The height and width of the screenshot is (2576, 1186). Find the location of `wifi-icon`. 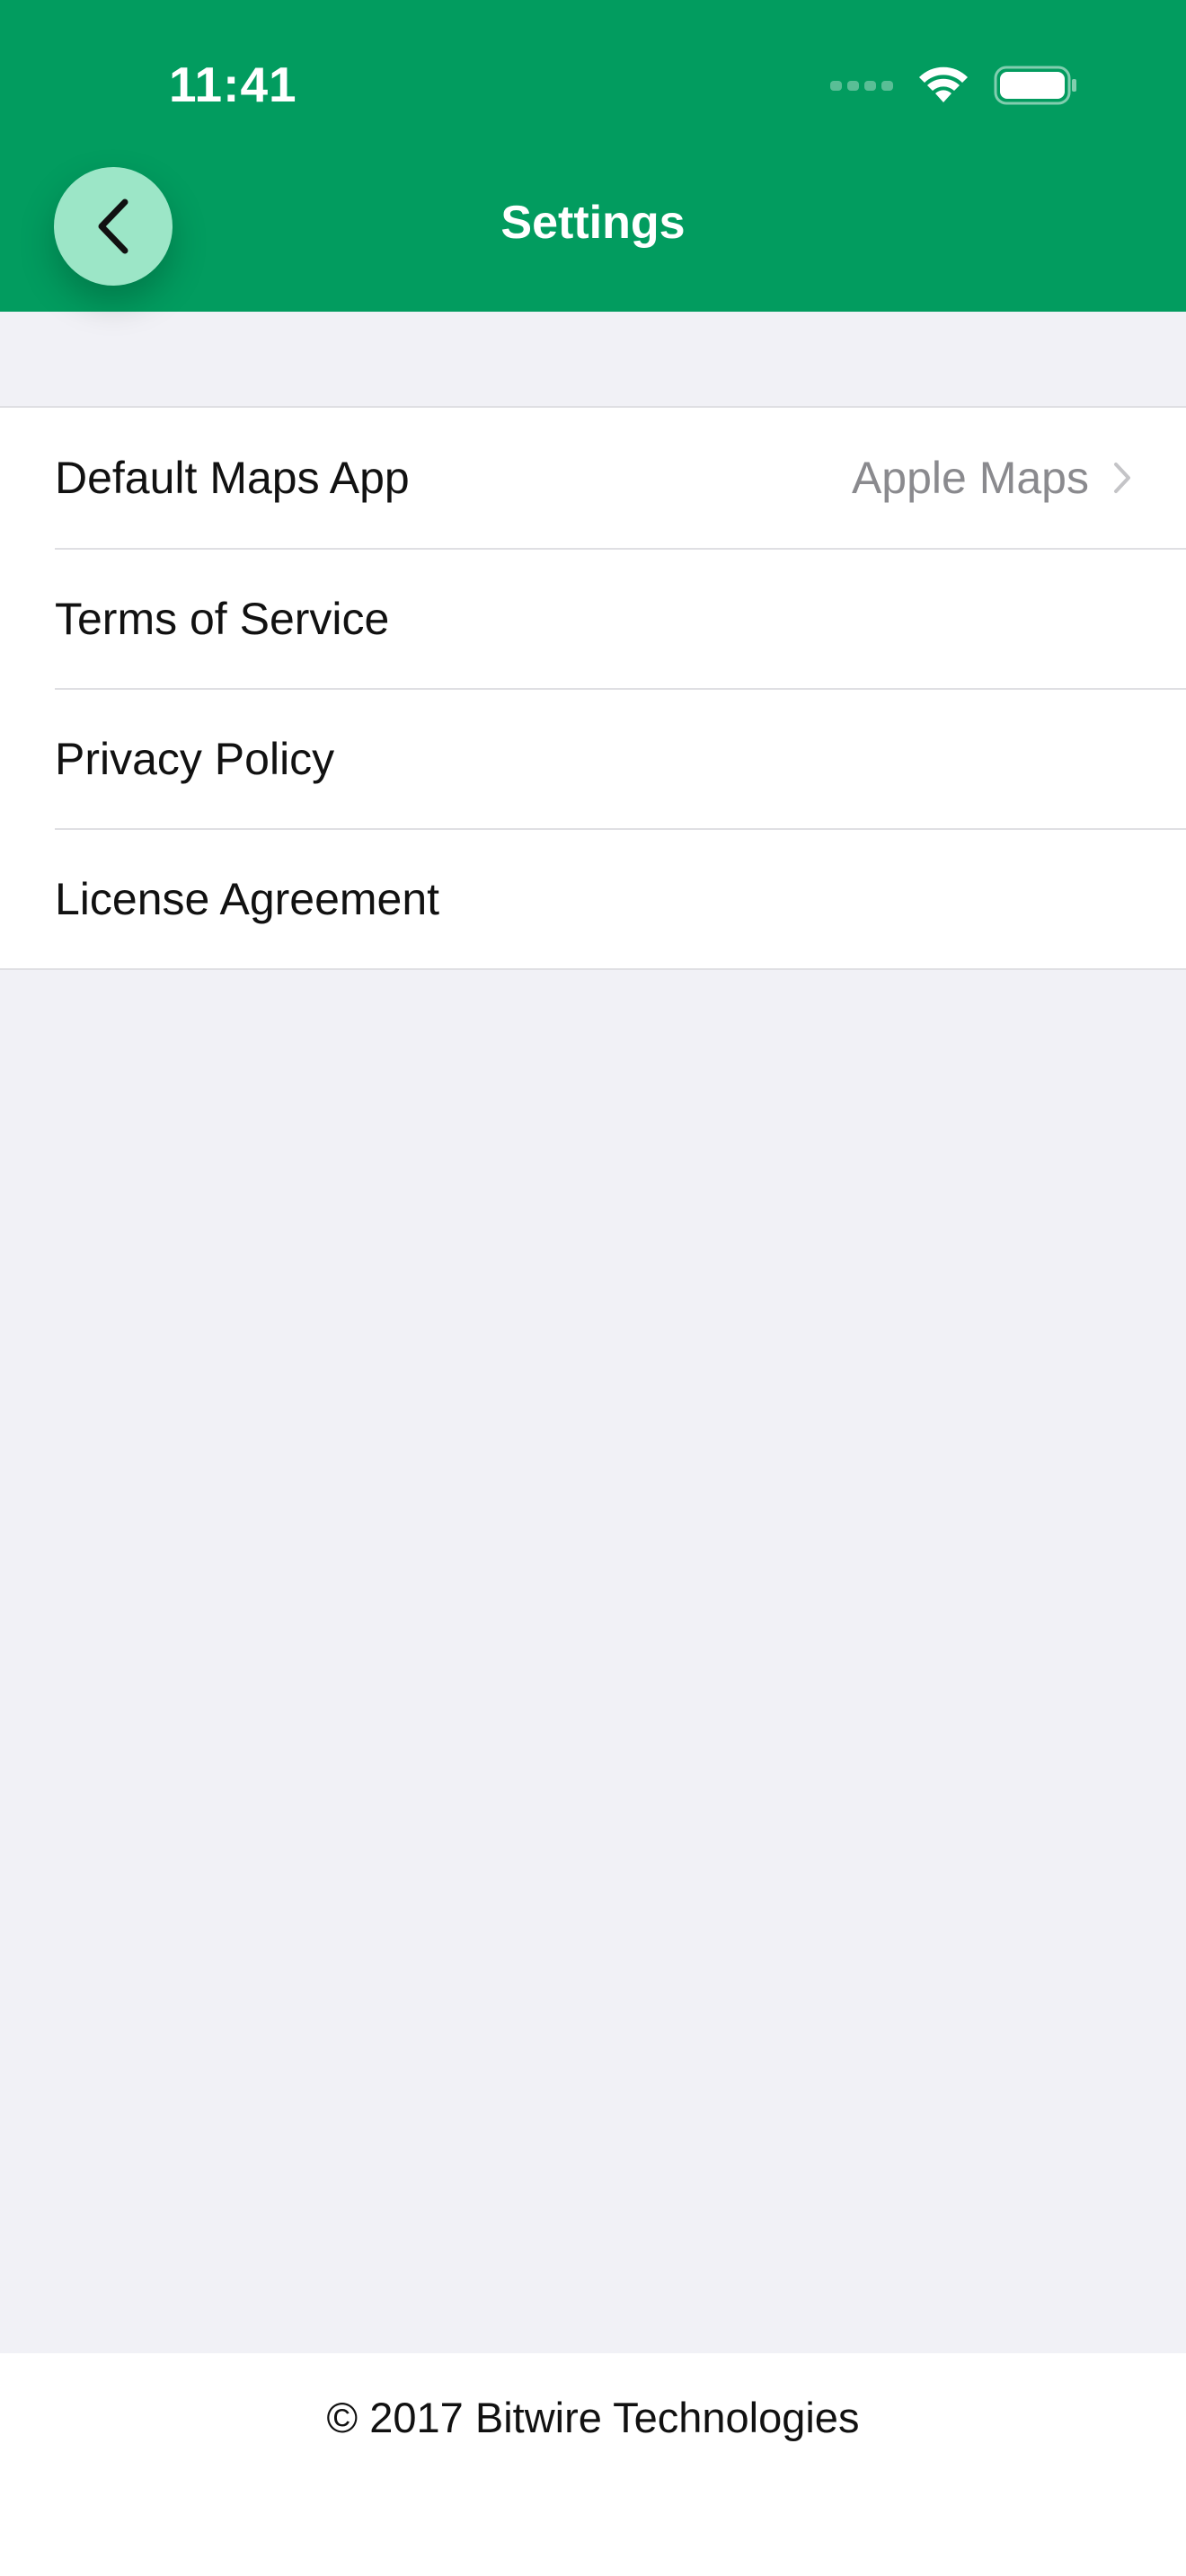

wifi-icon is located at coordinates (943, 84).